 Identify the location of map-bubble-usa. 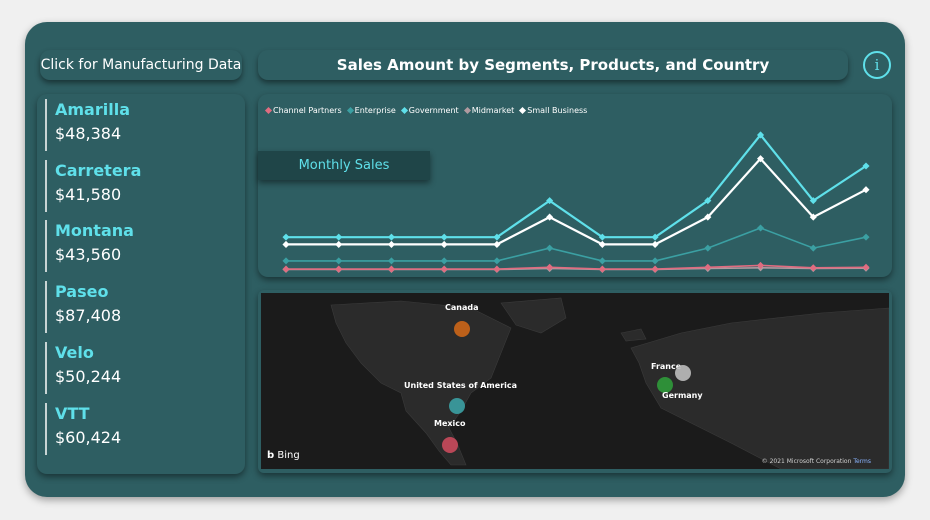
(457, 406).